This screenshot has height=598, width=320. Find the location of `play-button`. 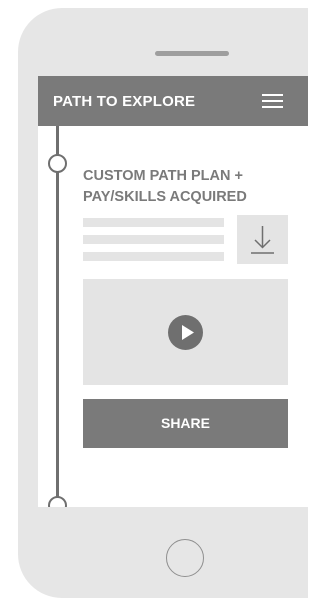

play-button is located at coordinates (185, 332).